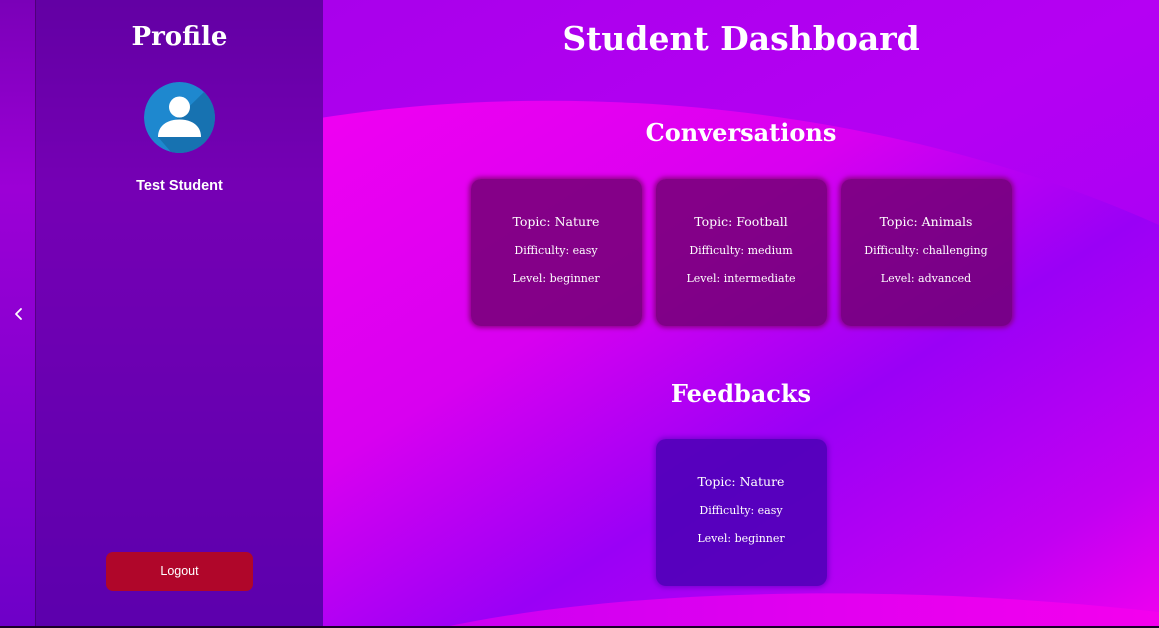 The height and width of the screenshot is (628, 1159). What do you see at coordinates (741, 393) in the screenshot?
I see `feedbacks-heading: Feedbacks` at bounding box center [741, 393].